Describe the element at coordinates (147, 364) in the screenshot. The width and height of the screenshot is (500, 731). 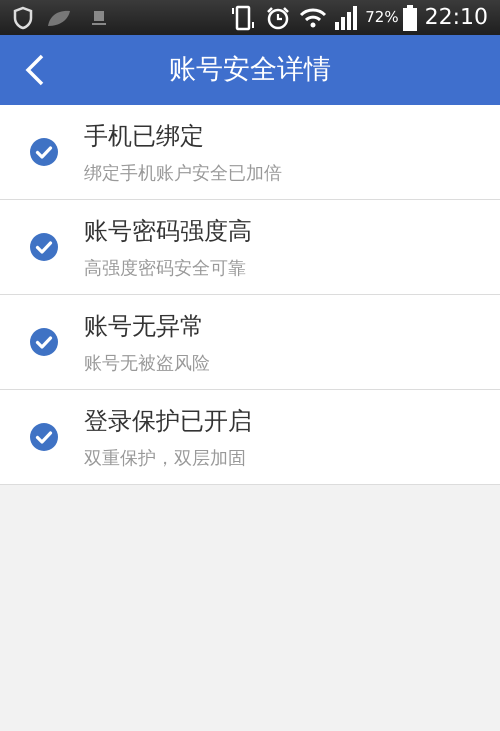
I see `row-subtitle: 账号无被盗风险` at that location.